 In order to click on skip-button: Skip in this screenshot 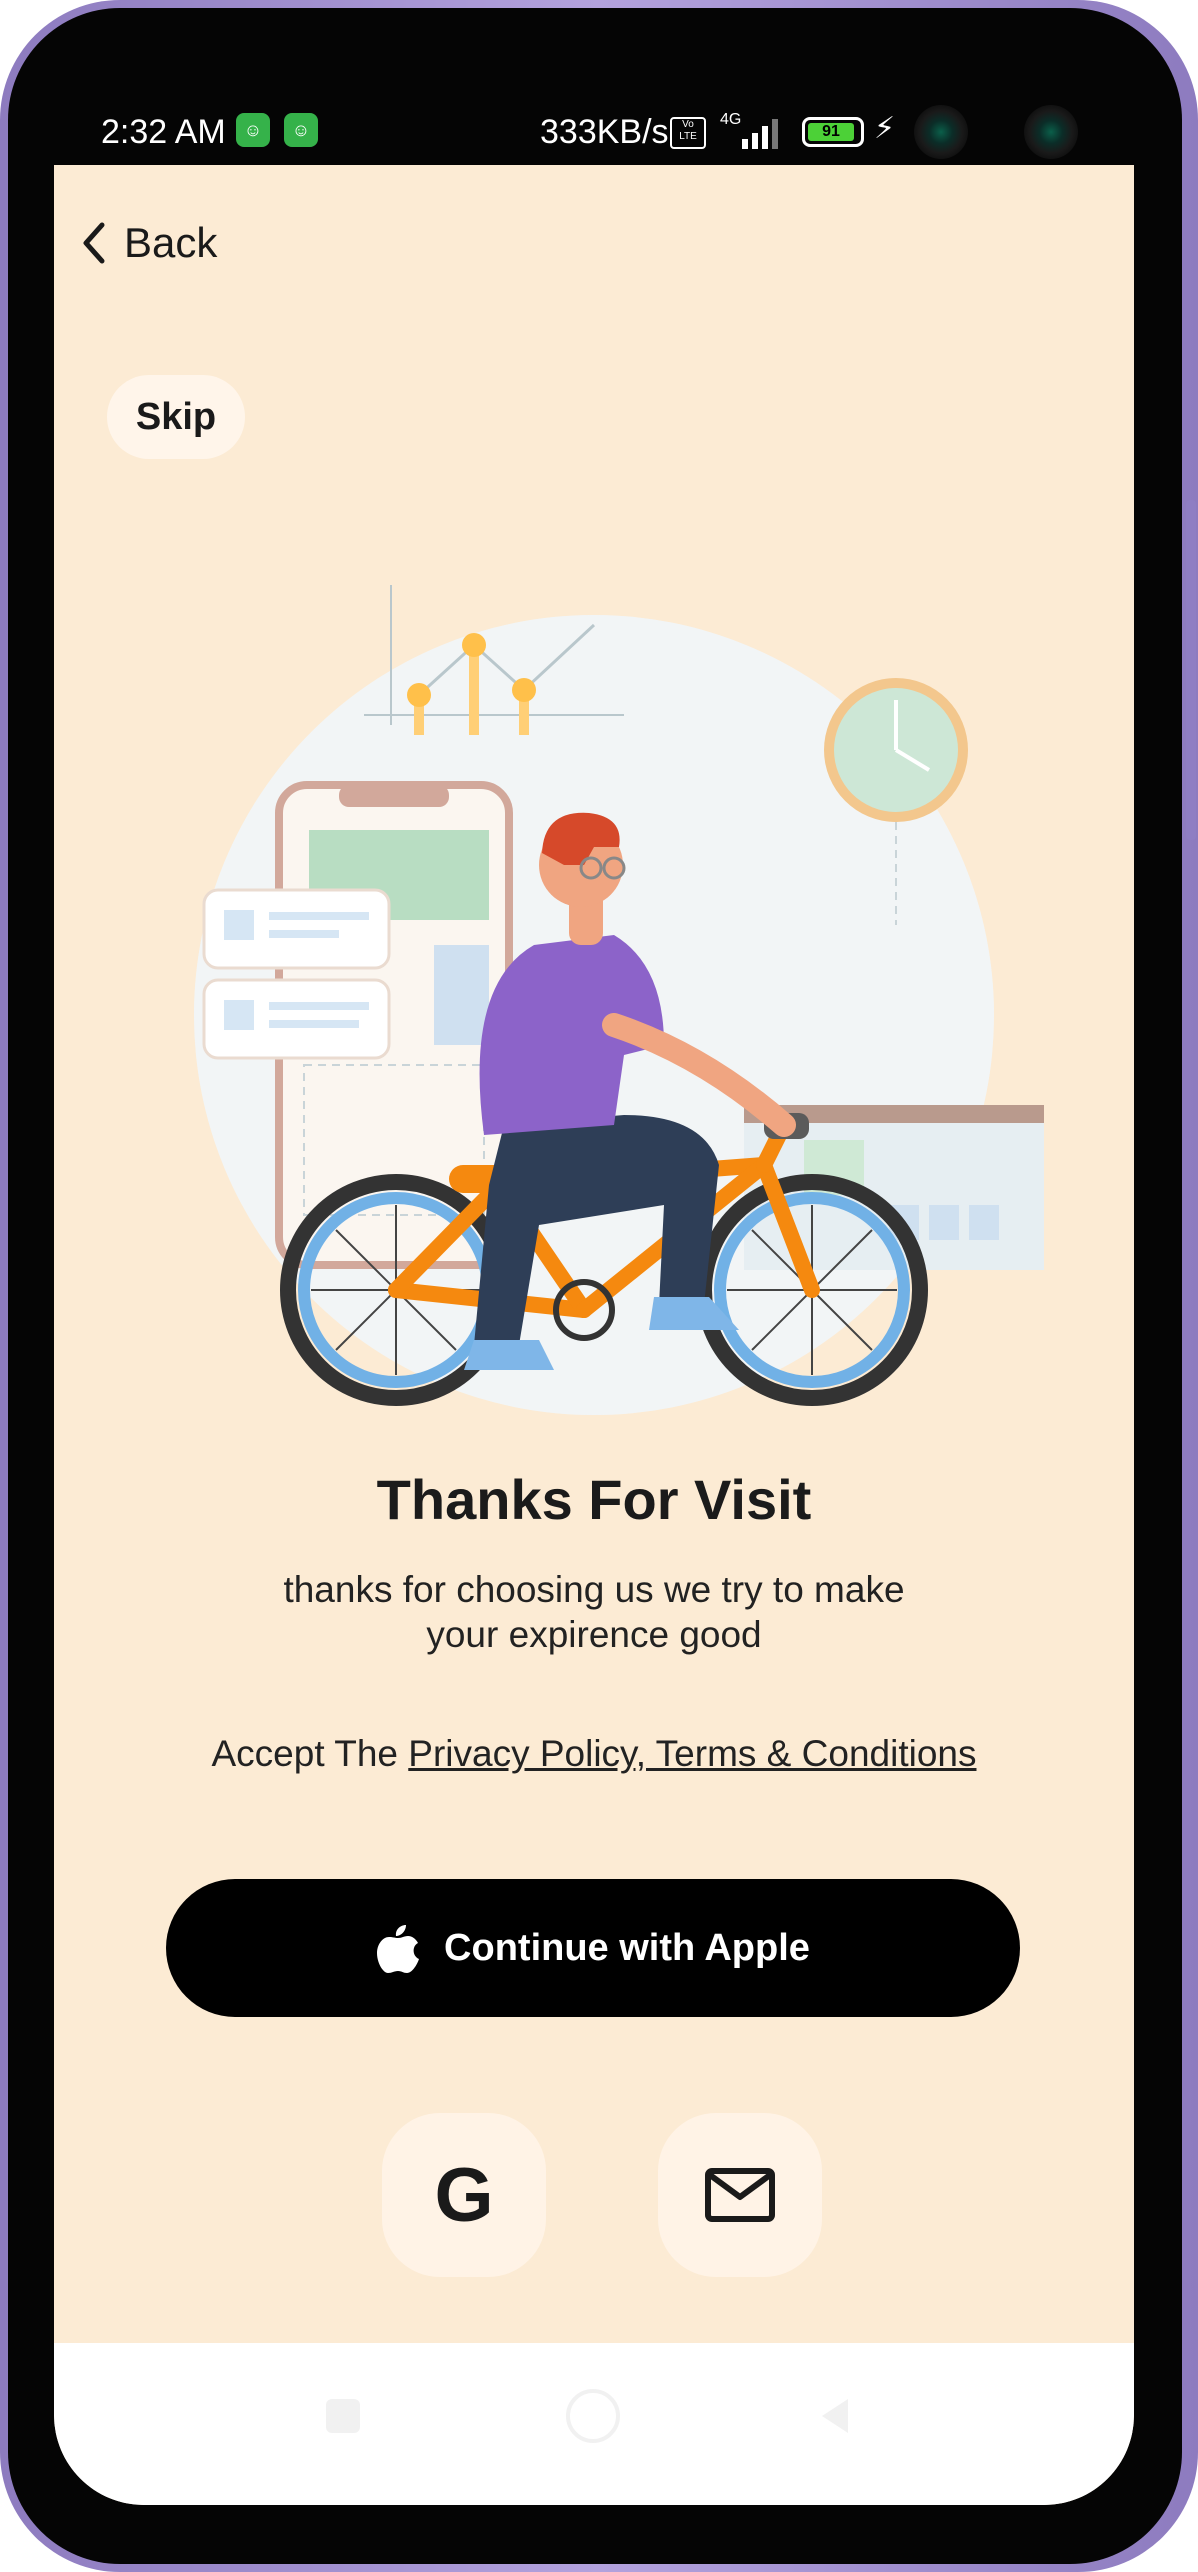, I will do `click(176, 417)`.